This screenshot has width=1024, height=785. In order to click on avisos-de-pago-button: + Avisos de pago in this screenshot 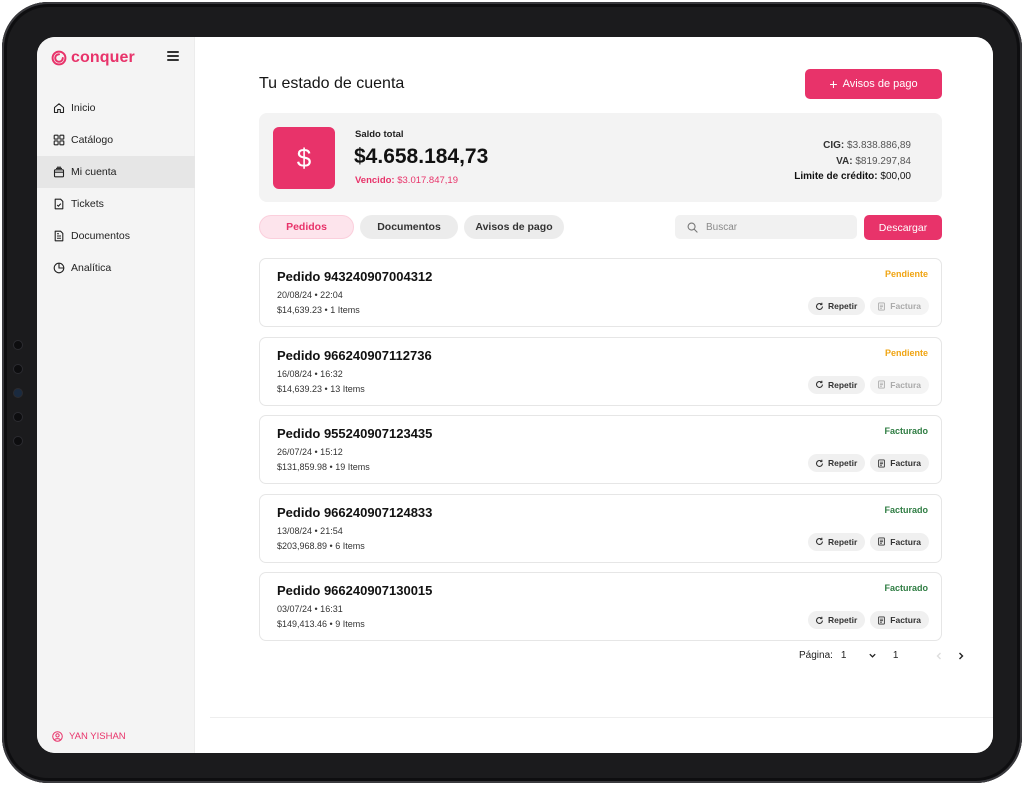, I will do `click(873, 84)`.